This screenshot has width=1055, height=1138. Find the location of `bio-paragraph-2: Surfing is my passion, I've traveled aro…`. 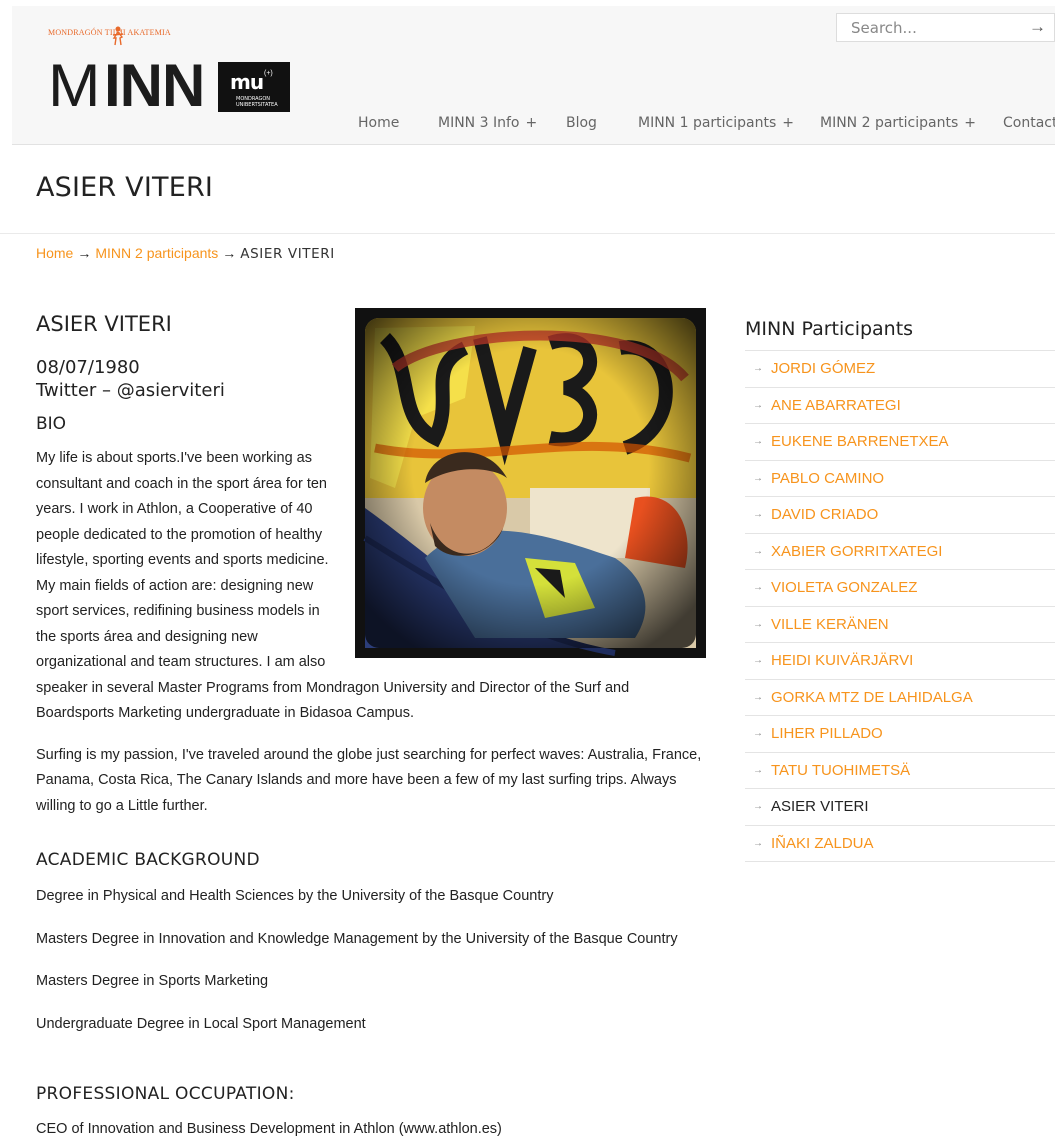

bio-paragraph-2: Surfing is my passion, I've traveled aro… is located at coordinates (369, 780).